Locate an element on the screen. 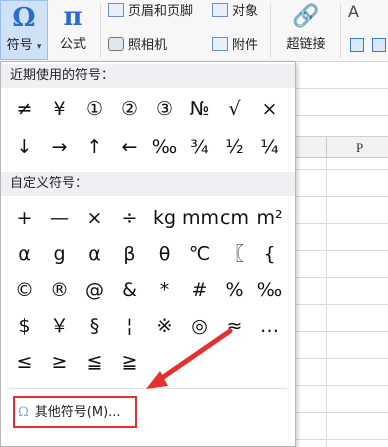  attachment-label: 附件 is located at coordinates (245, 45).